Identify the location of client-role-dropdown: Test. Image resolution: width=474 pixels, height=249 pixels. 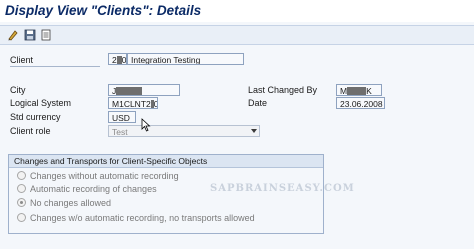
(184, 131).